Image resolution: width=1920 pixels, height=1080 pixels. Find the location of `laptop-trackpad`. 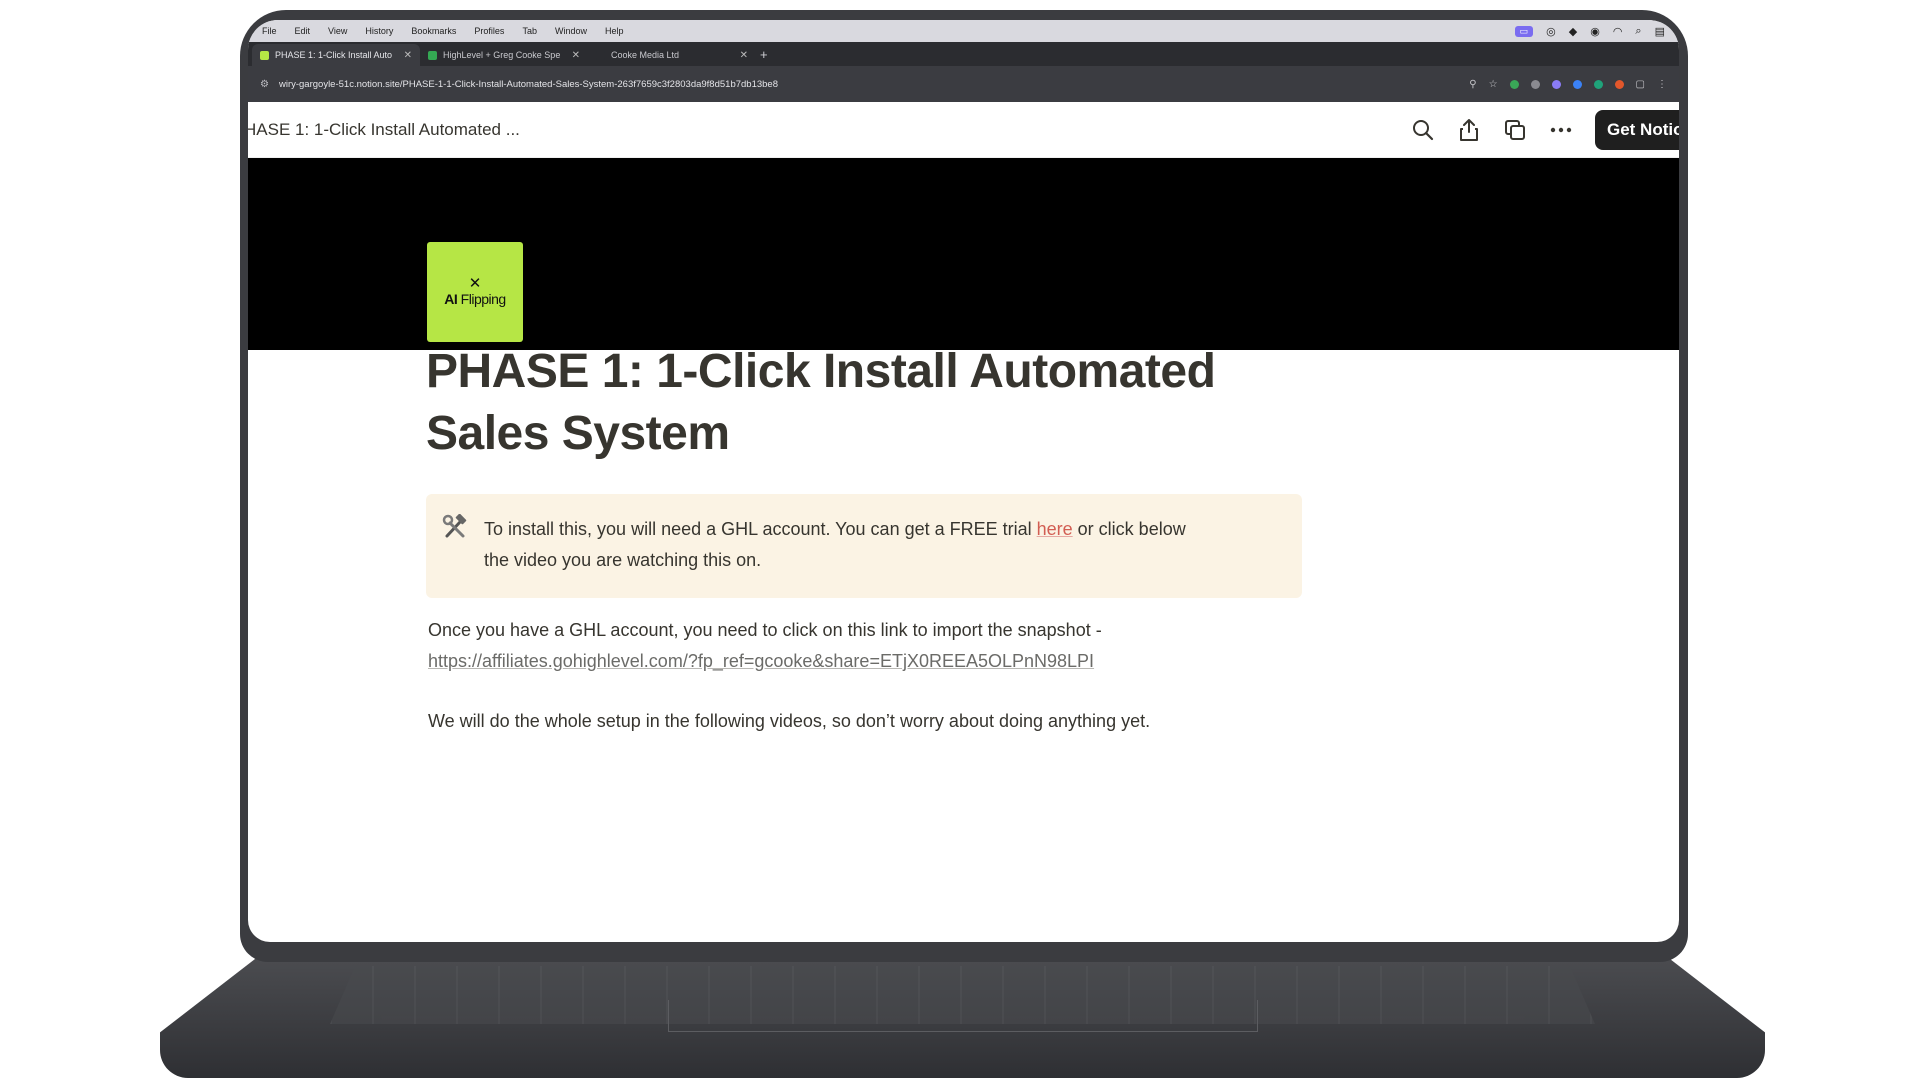

laptop-trackpad is located at coordinates (963, 1016).